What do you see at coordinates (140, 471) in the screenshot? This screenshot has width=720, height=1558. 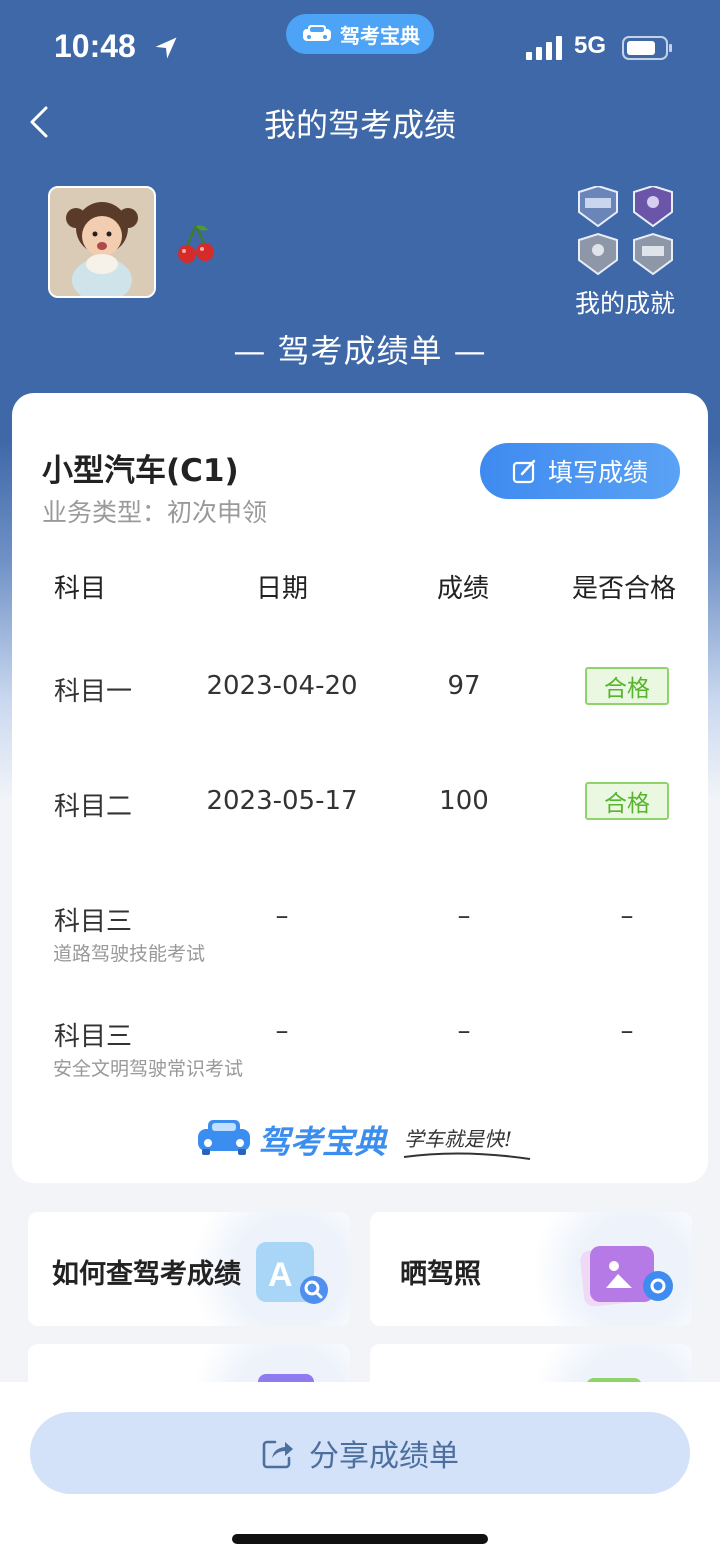 I see `vehicle-type: 小型汽车(C1)` at bounding box center [140, 471].